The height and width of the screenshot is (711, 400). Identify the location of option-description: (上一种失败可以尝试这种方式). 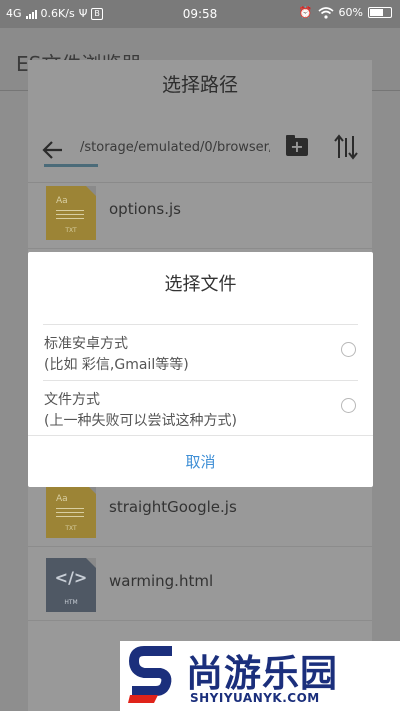
(140, 421).